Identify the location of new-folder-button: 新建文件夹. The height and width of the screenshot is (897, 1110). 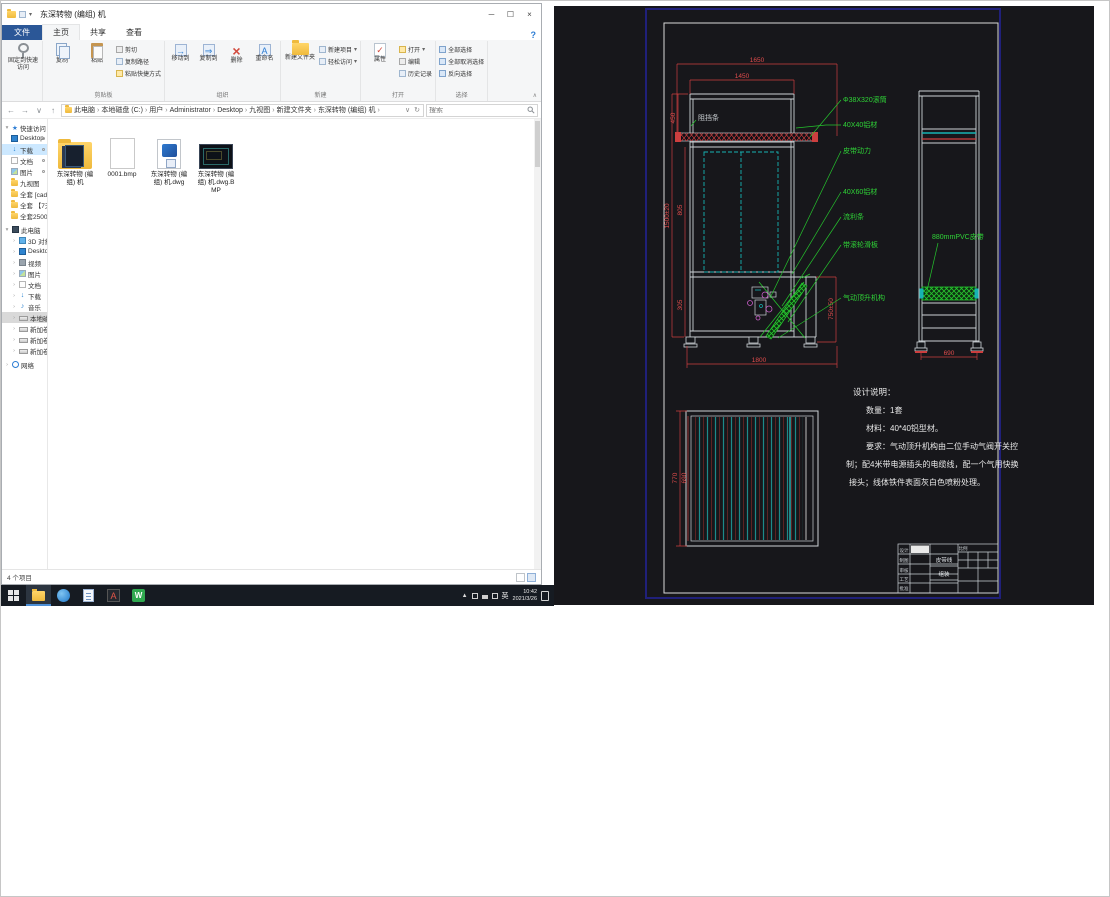
(300, 51).